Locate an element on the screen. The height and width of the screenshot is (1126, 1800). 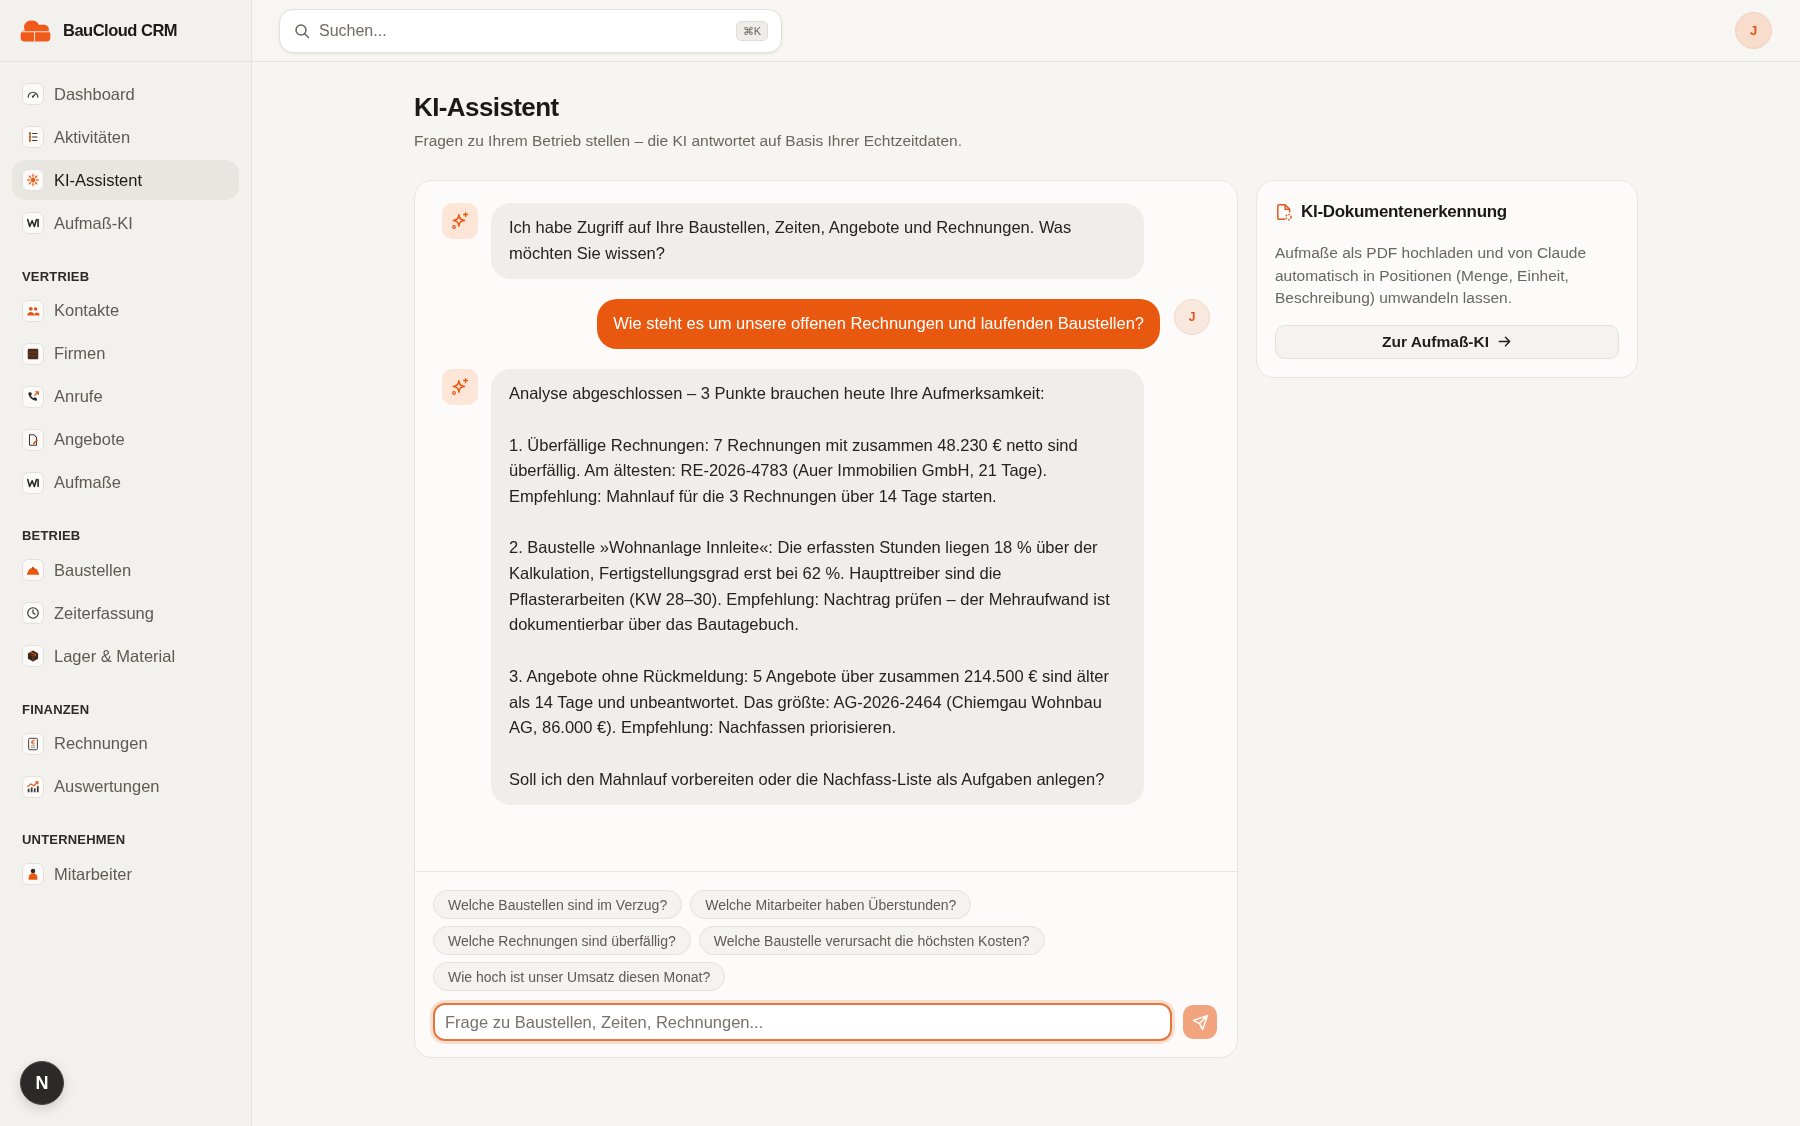
hard-hat-icon is located at coordinates (33, 570).